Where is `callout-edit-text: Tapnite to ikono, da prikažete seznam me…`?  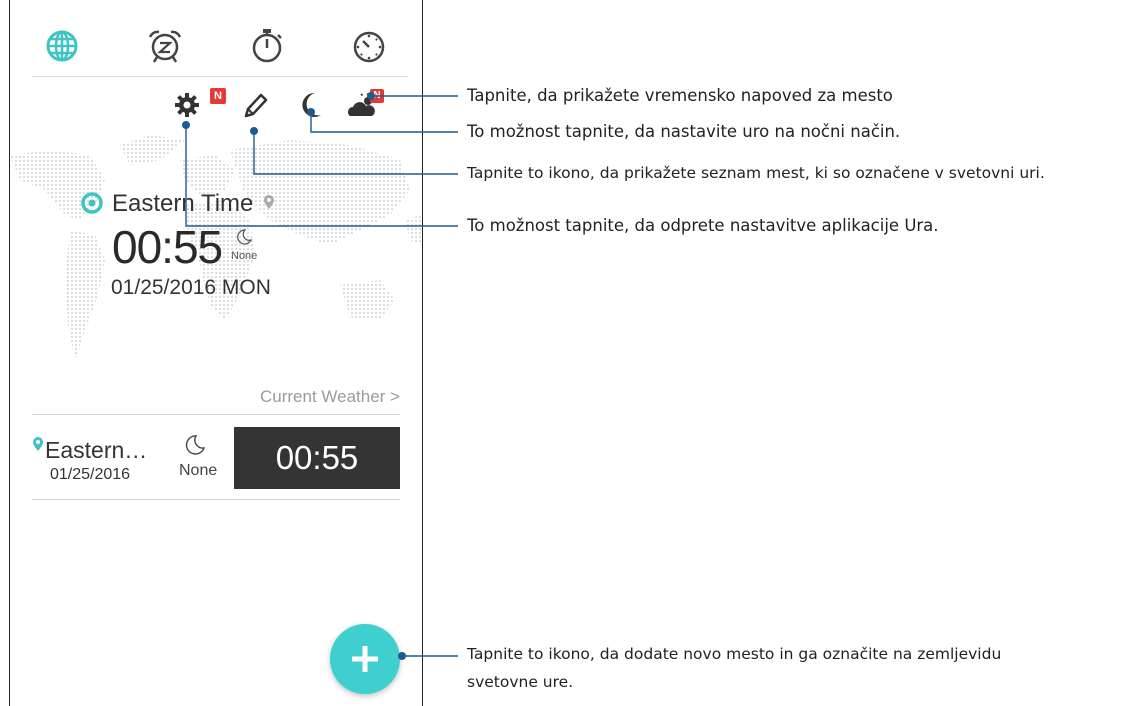
callout-edit-text: Tapnite to ikono, da prikažete seznam me… is located at coordinates (756, 173).